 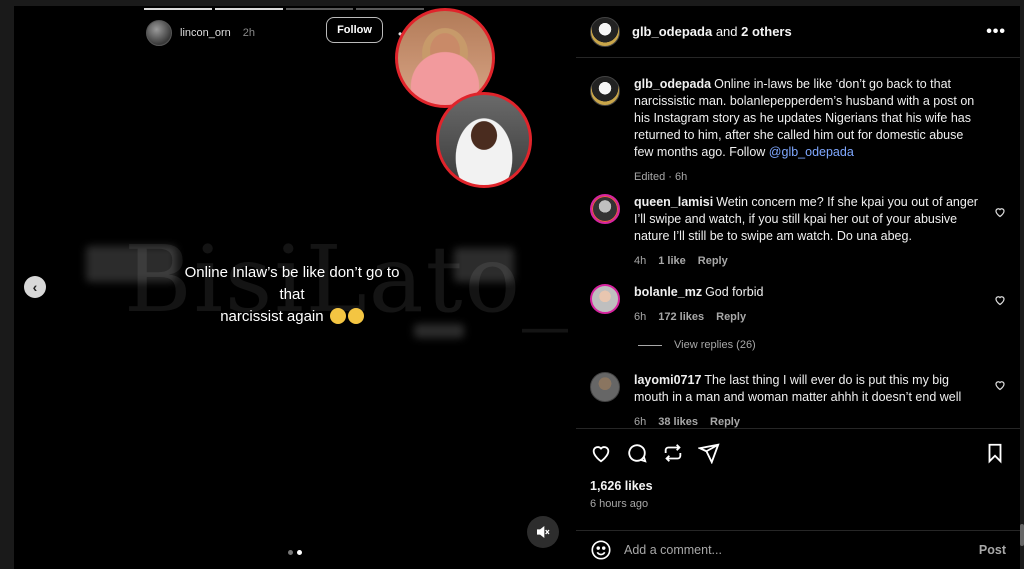 I want to click on caption-line-2: narcissist again, so click(x=272, y=316).